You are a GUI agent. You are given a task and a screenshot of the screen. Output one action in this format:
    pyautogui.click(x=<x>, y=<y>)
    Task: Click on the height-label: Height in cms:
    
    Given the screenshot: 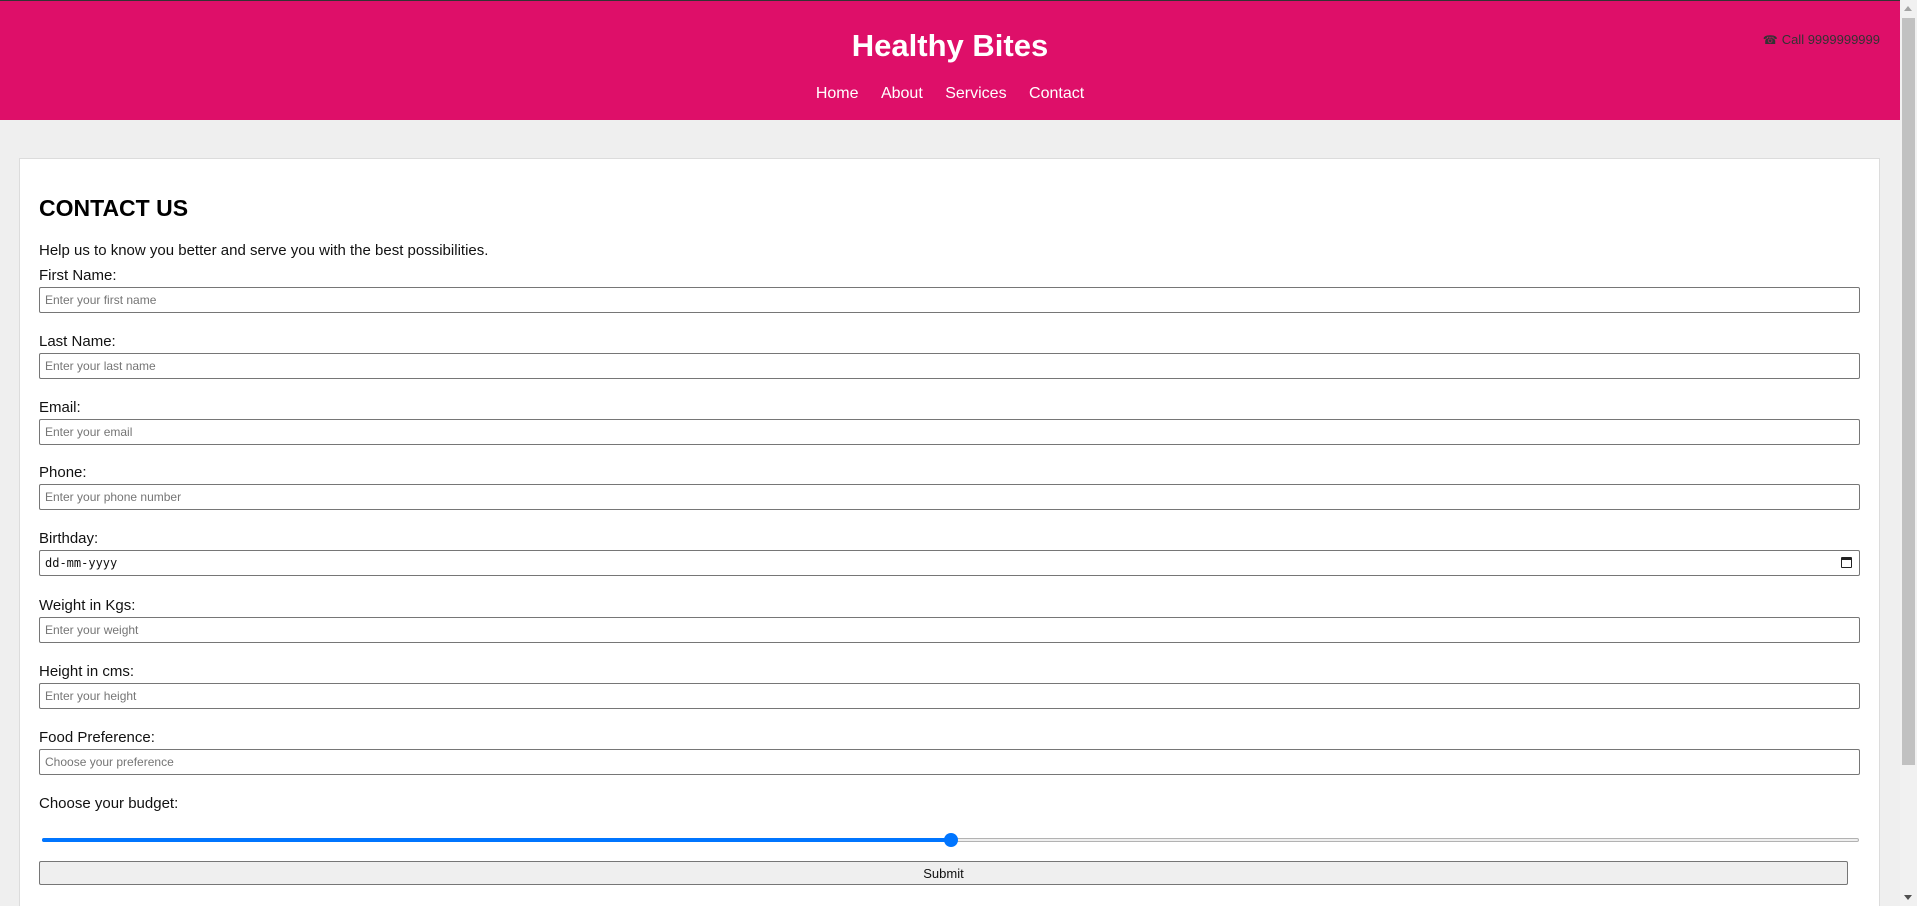 What is the action you would take?
    pyautogui.click(x=87, y=671)
    